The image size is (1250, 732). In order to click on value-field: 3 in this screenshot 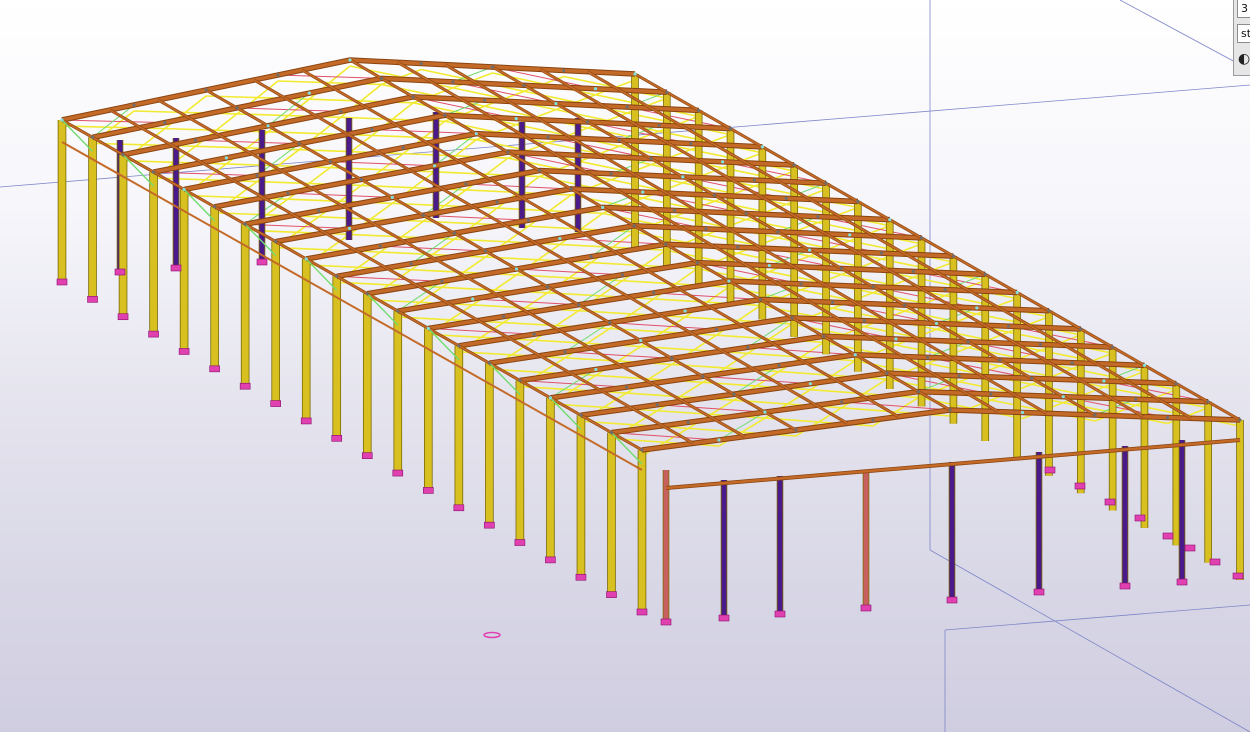, I will do `click(1243, 9)`.